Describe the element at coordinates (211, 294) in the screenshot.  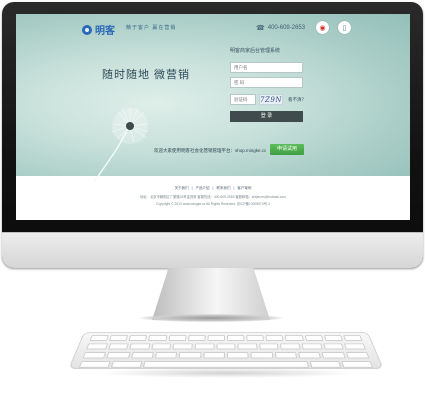
I see `monitor-stand` at that location.